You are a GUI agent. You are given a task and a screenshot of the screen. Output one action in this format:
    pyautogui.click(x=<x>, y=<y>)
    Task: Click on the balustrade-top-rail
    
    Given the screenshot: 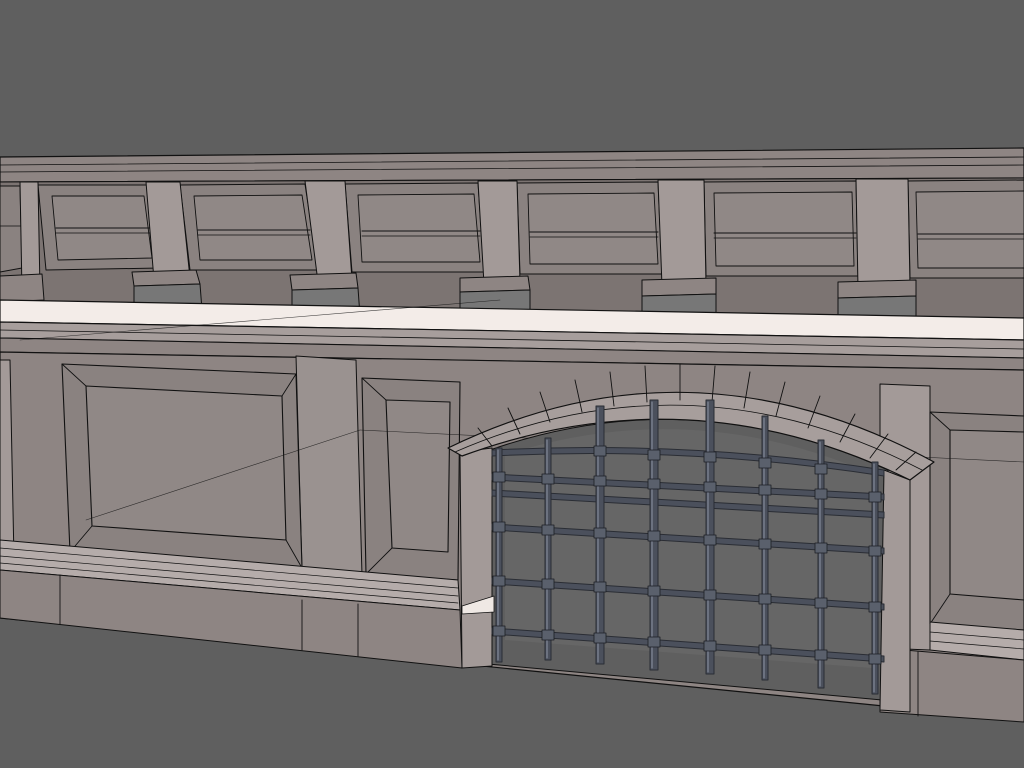 What is the action you would take?
    pyautogui.click(x=512, y=165)
    